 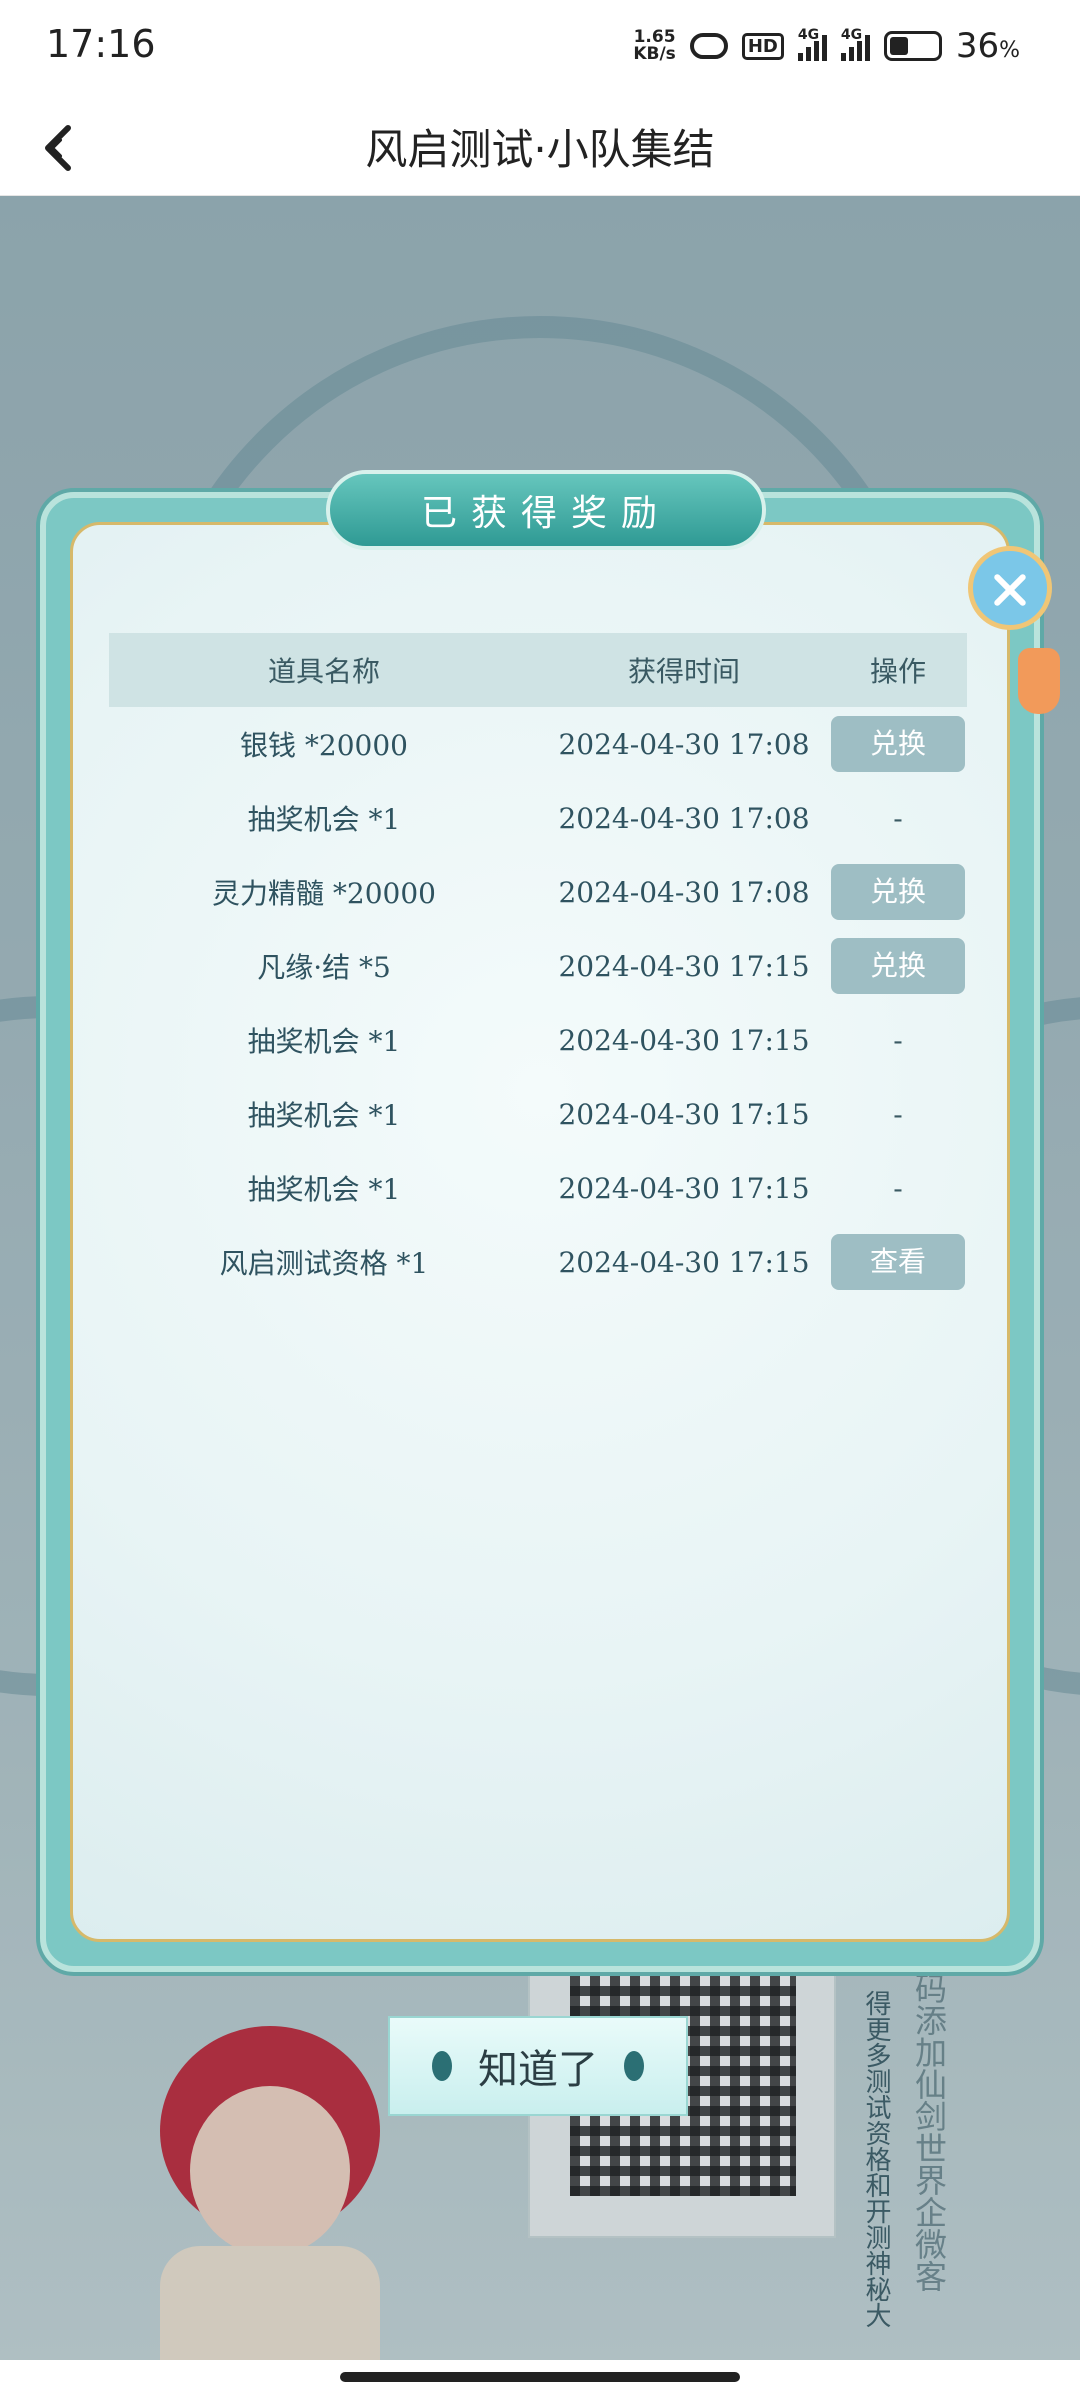 I want to click on battery-percent-value: 36, so click(x=977, y=46).